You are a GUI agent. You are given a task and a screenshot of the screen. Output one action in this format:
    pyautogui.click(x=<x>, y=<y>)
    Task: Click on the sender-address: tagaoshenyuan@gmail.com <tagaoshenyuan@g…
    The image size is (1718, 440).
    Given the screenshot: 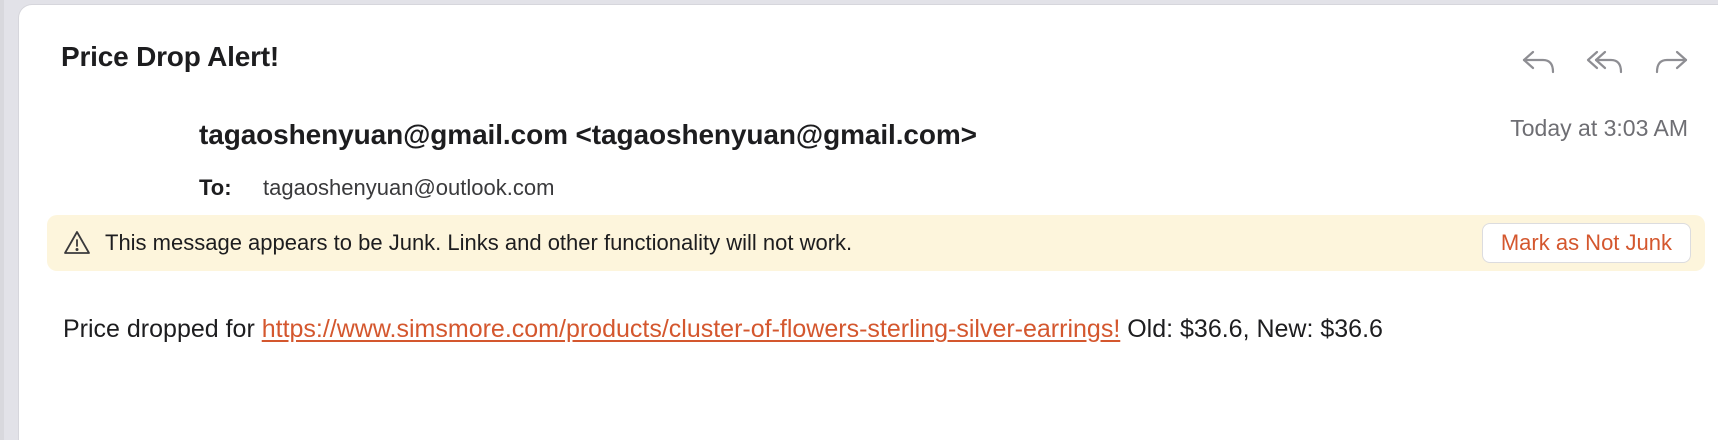 What is the action you would take?
    pyautogui.click(x=588, y=135)
    